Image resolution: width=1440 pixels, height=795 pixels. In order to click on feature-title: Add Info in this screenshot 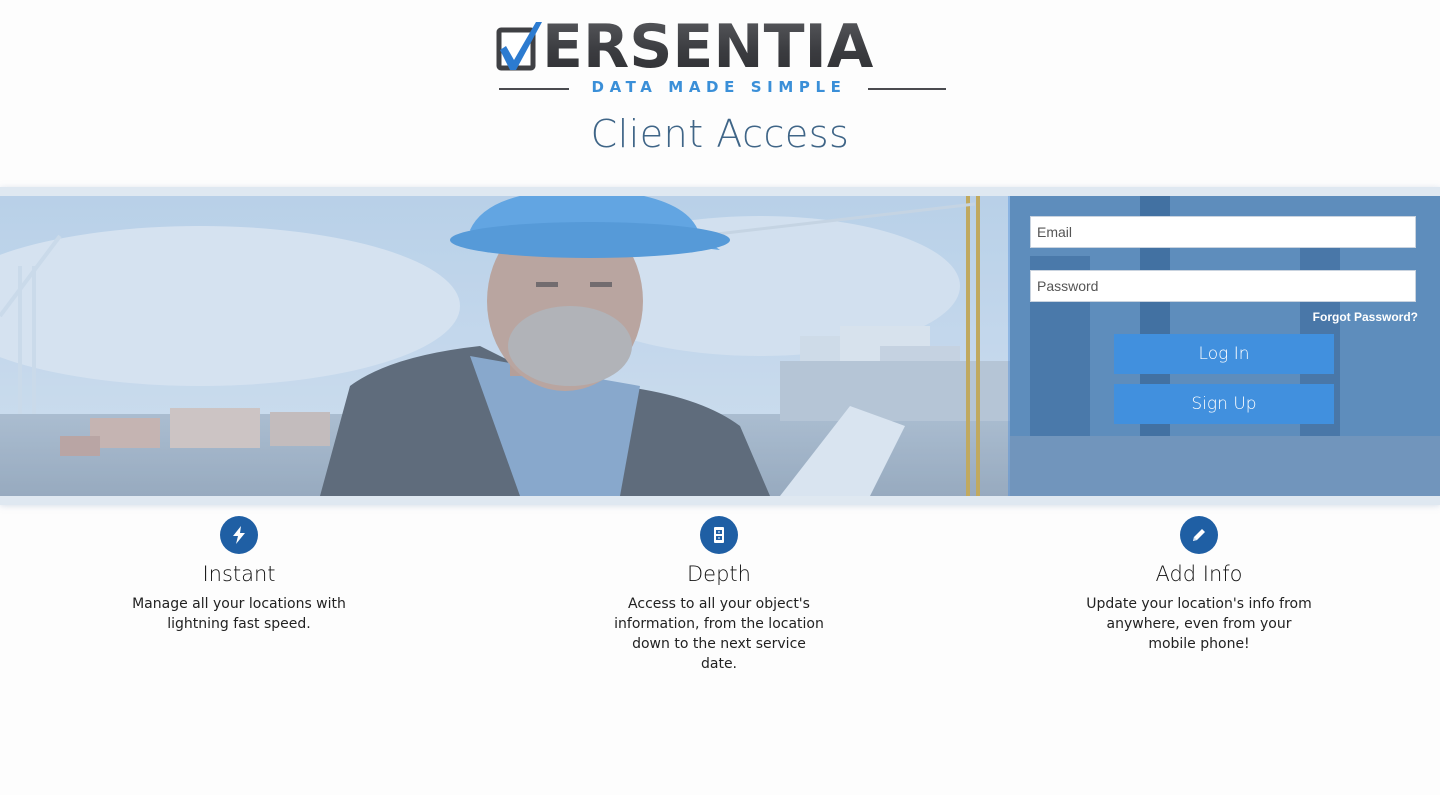, I will do `click(1199, 574)`.